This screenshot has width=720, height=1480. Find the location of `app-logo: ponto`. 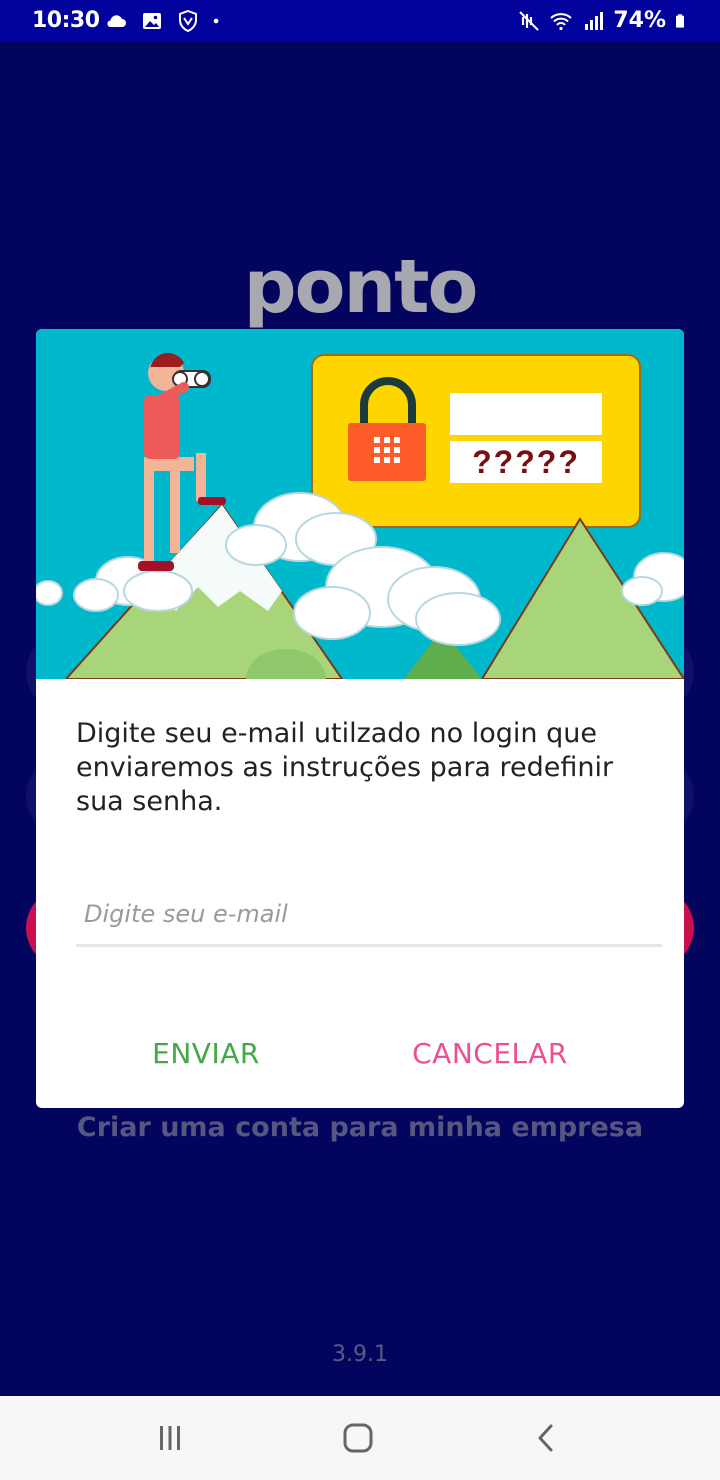

app-logo: ponto is located at coordinates (361, 287).